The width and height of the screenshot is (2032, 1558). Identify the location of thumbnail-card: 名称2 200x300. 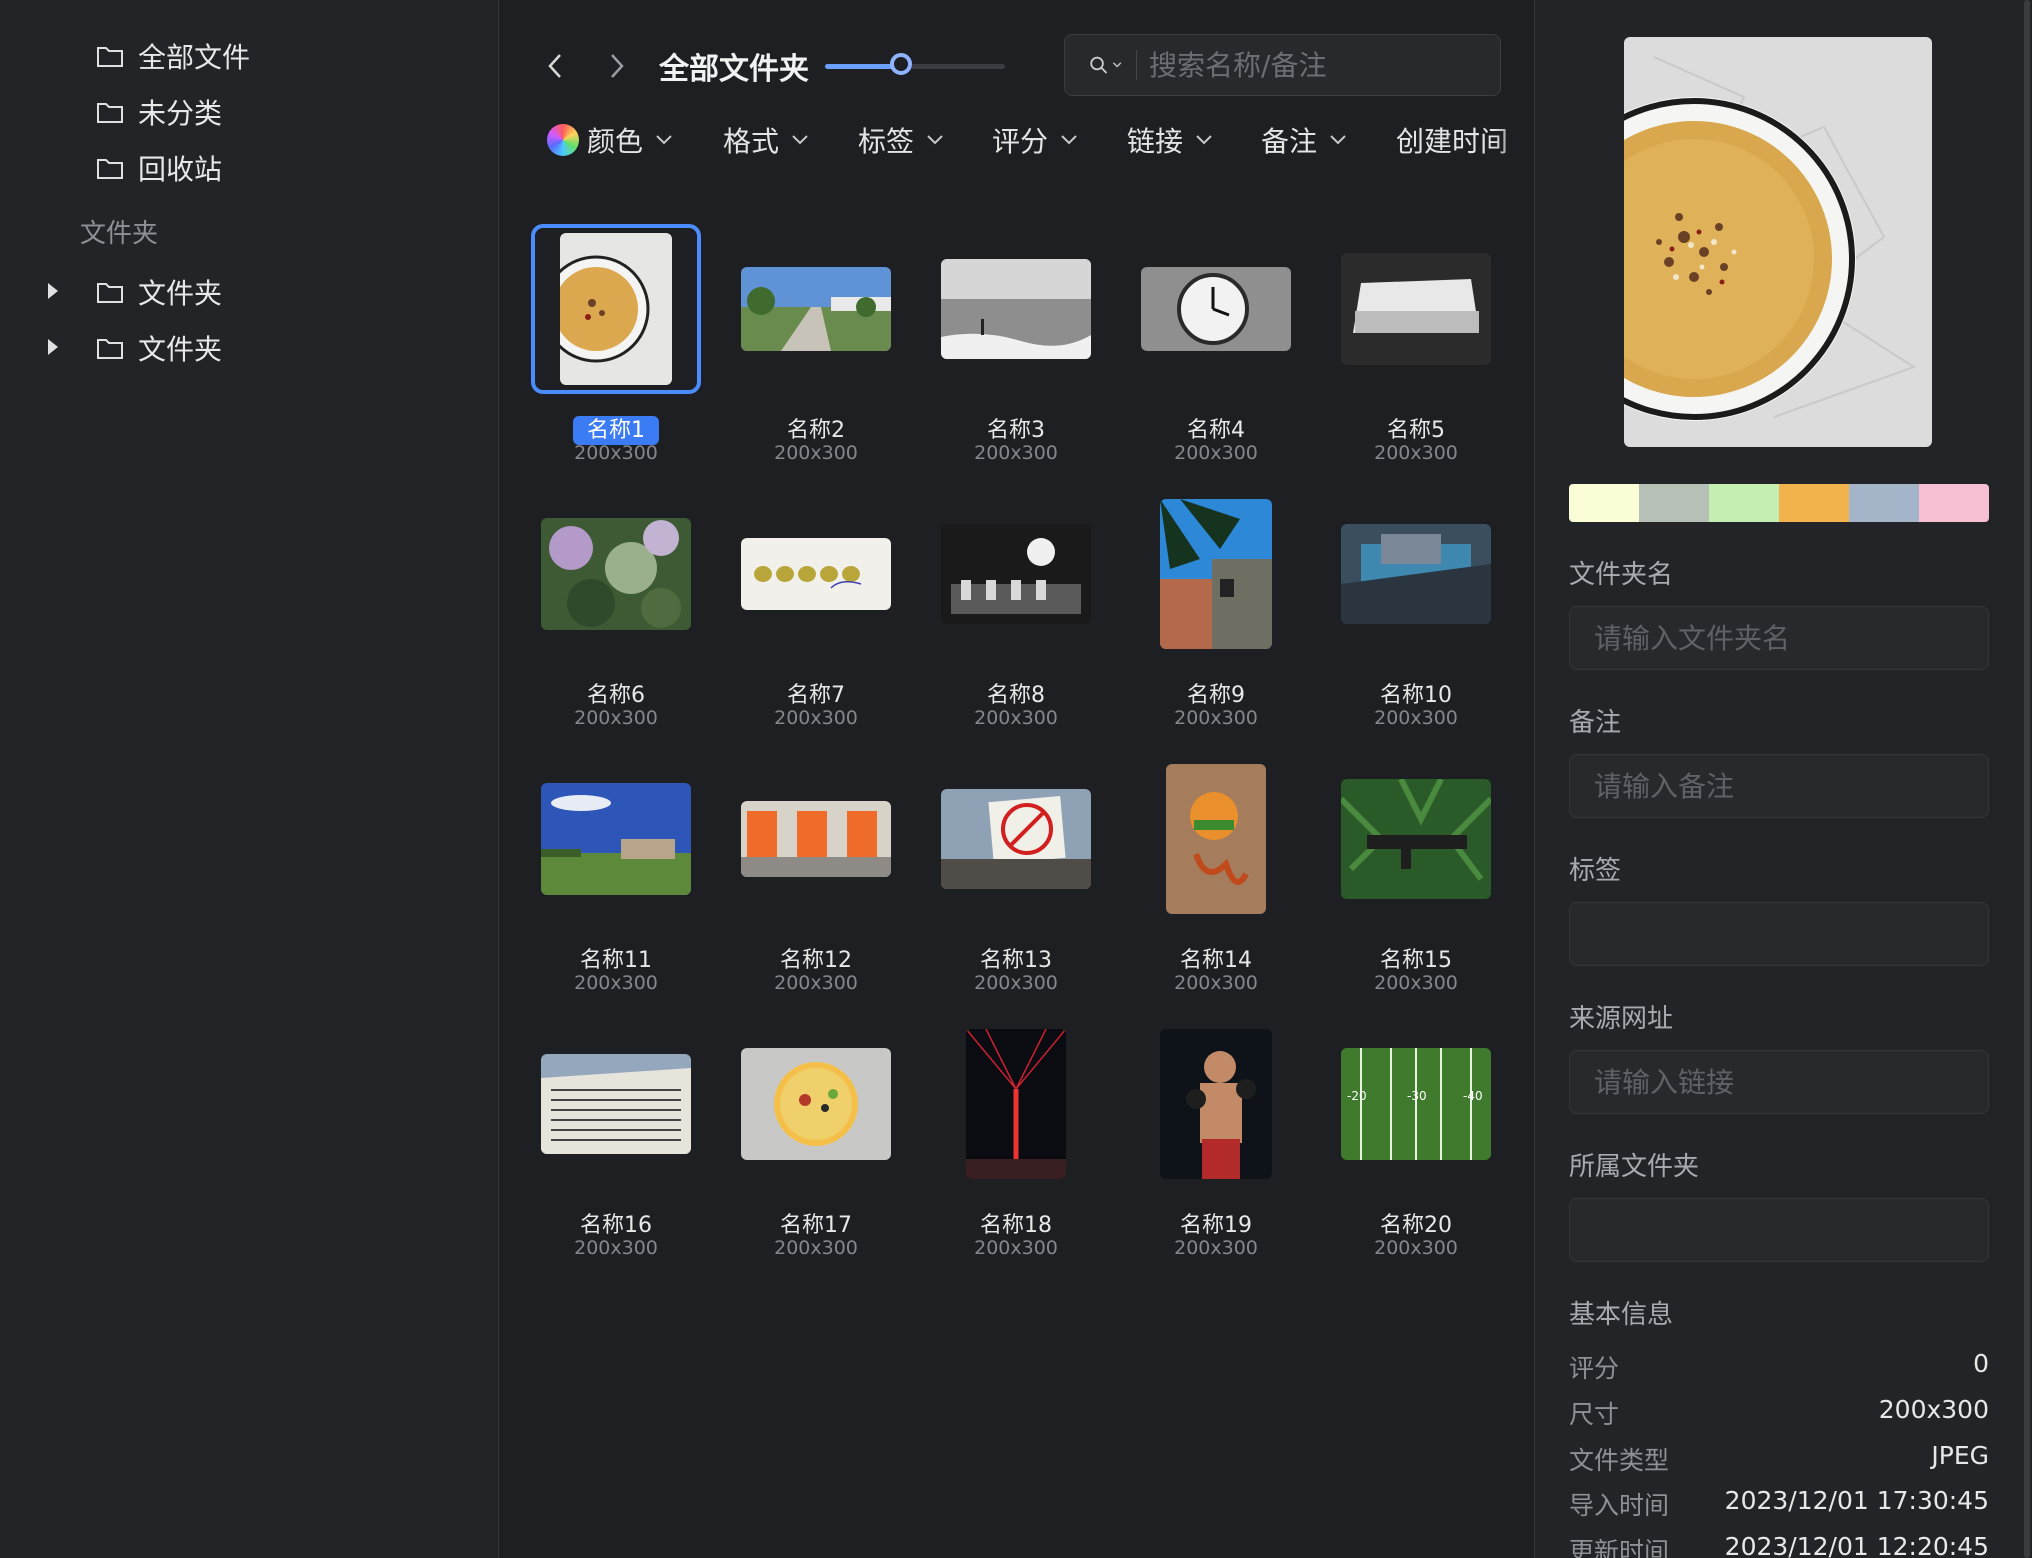
(816, 344).